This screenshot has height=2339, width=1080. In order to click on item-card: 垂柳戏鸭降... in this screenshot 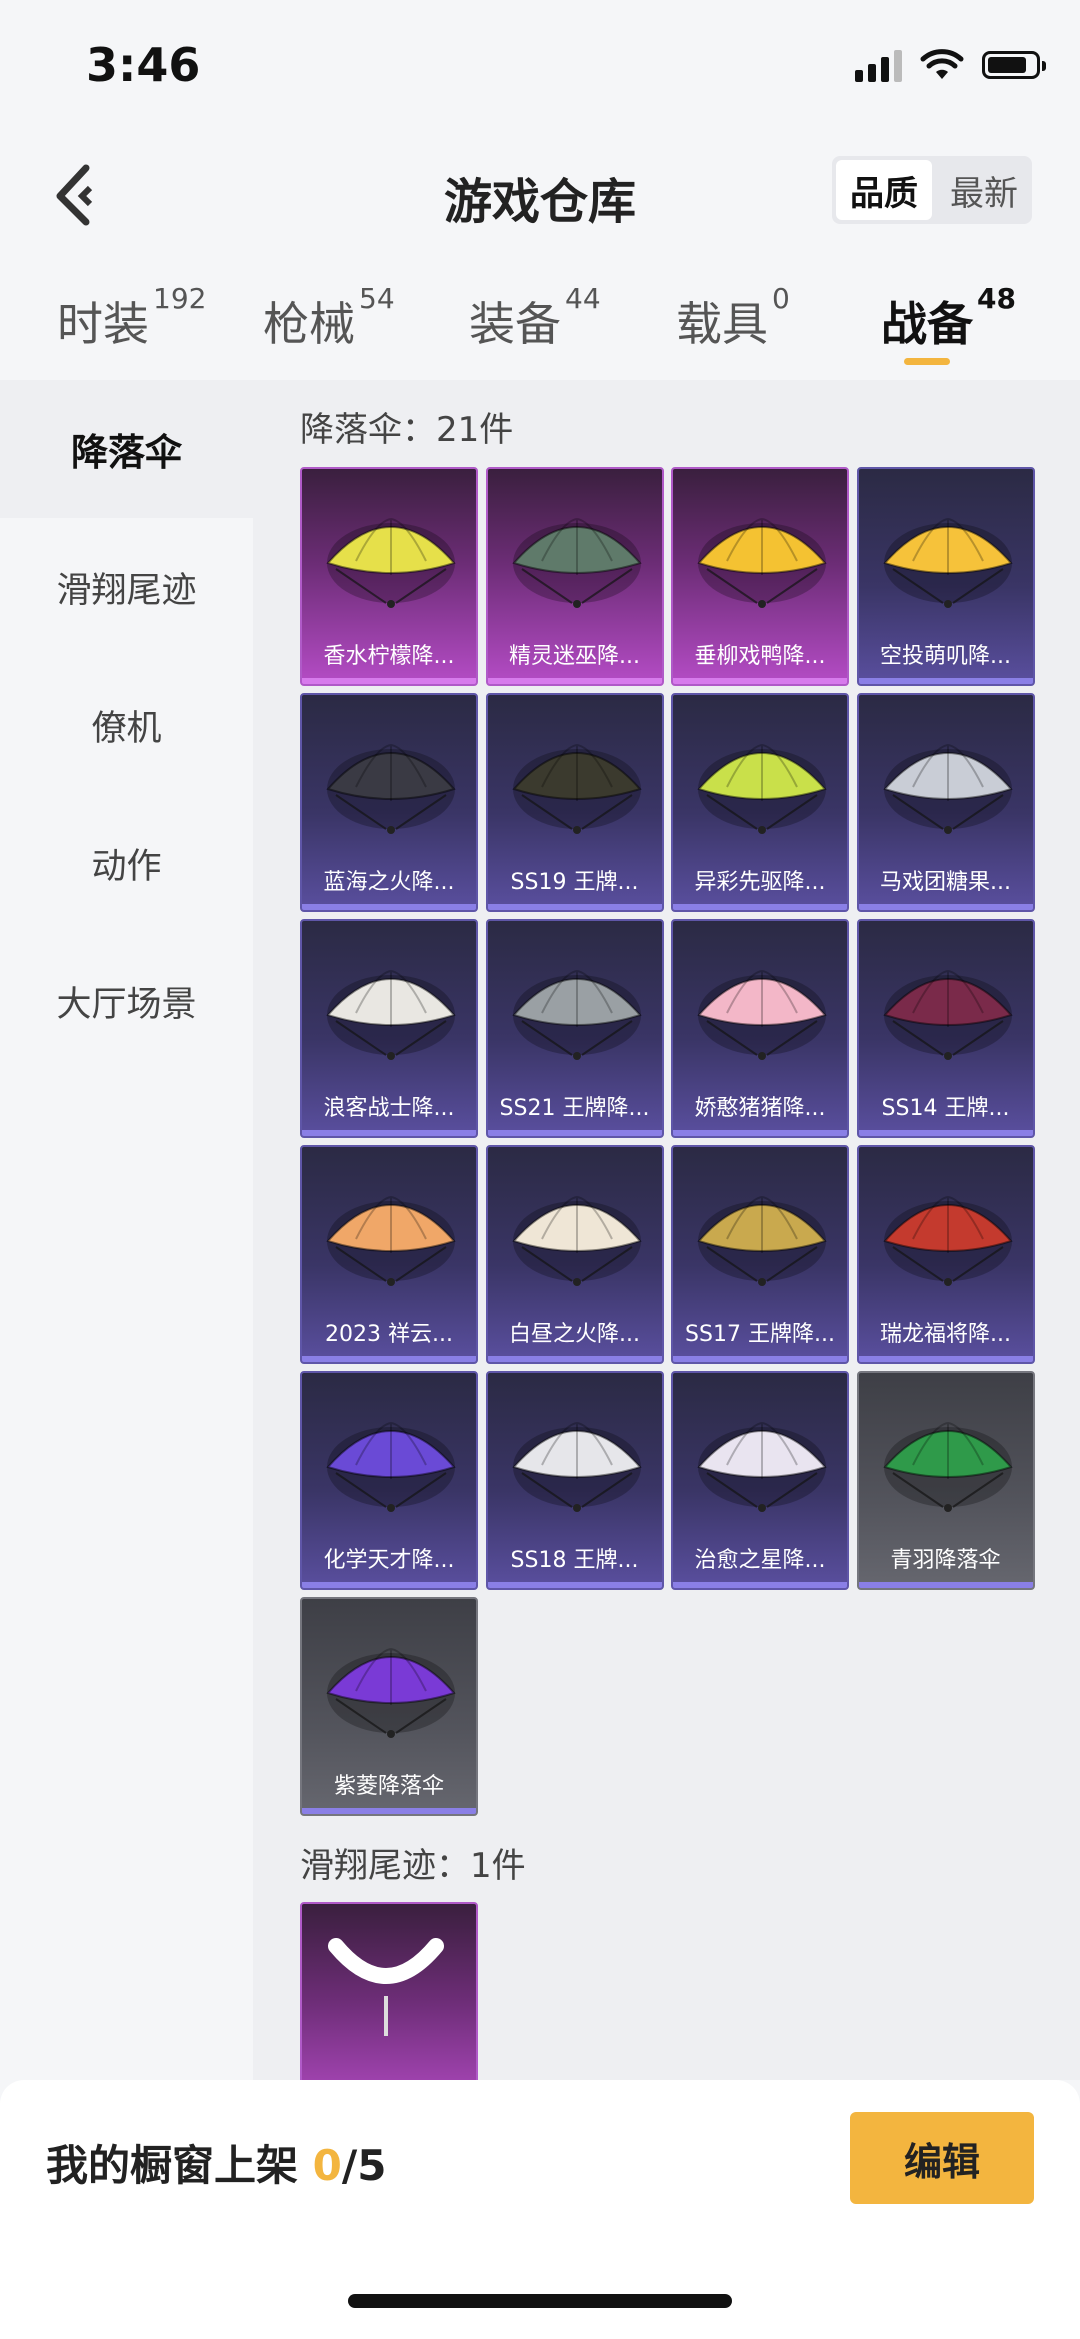, I will do `click(760, 576)`.